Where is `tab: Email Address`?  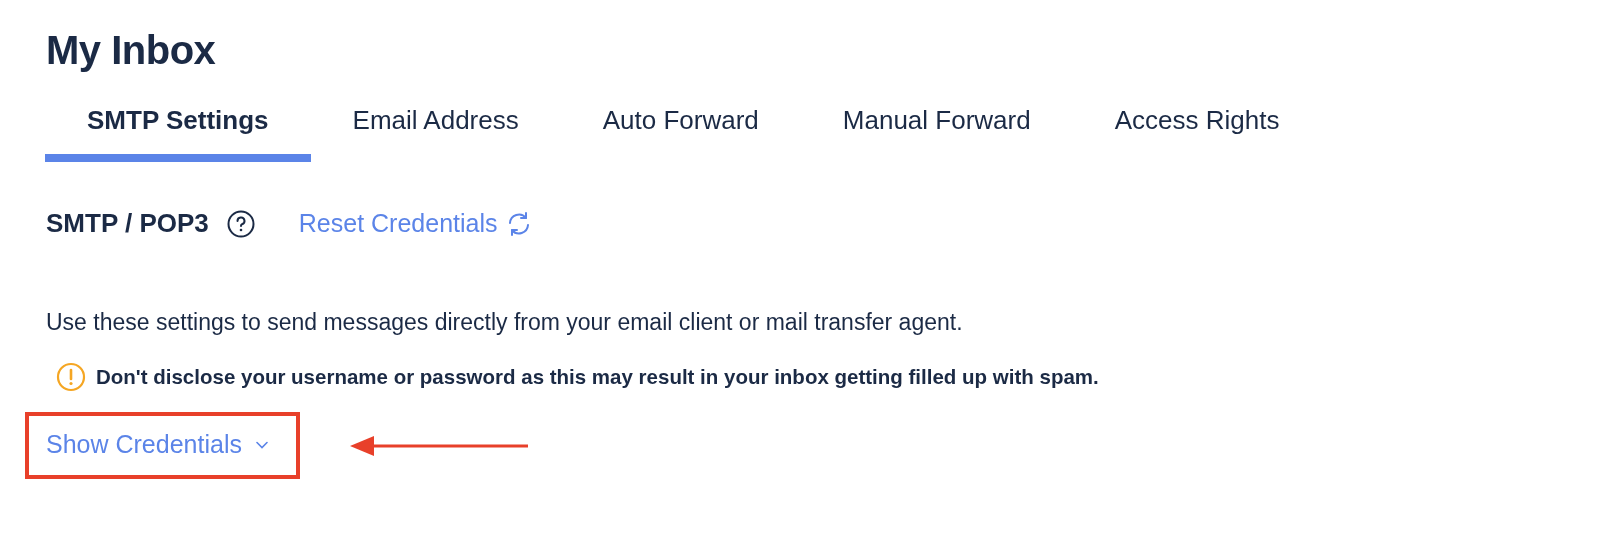
tab: Email Address is located at coordinates (435, 128).